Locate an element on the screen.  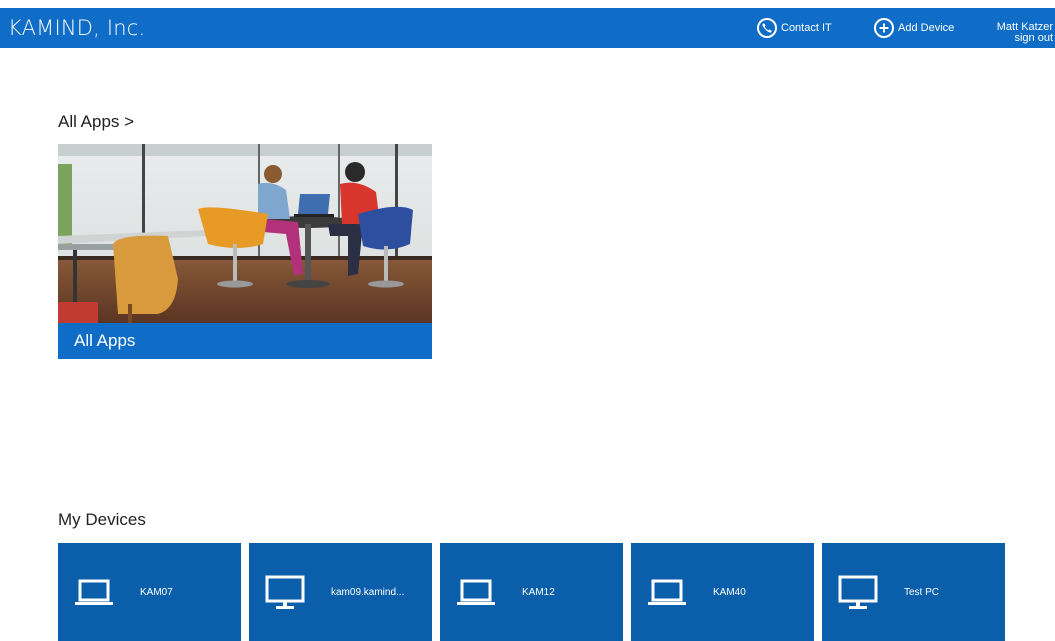
user-info: Matt Katzer sign out is located at coordinates (1025, 33).